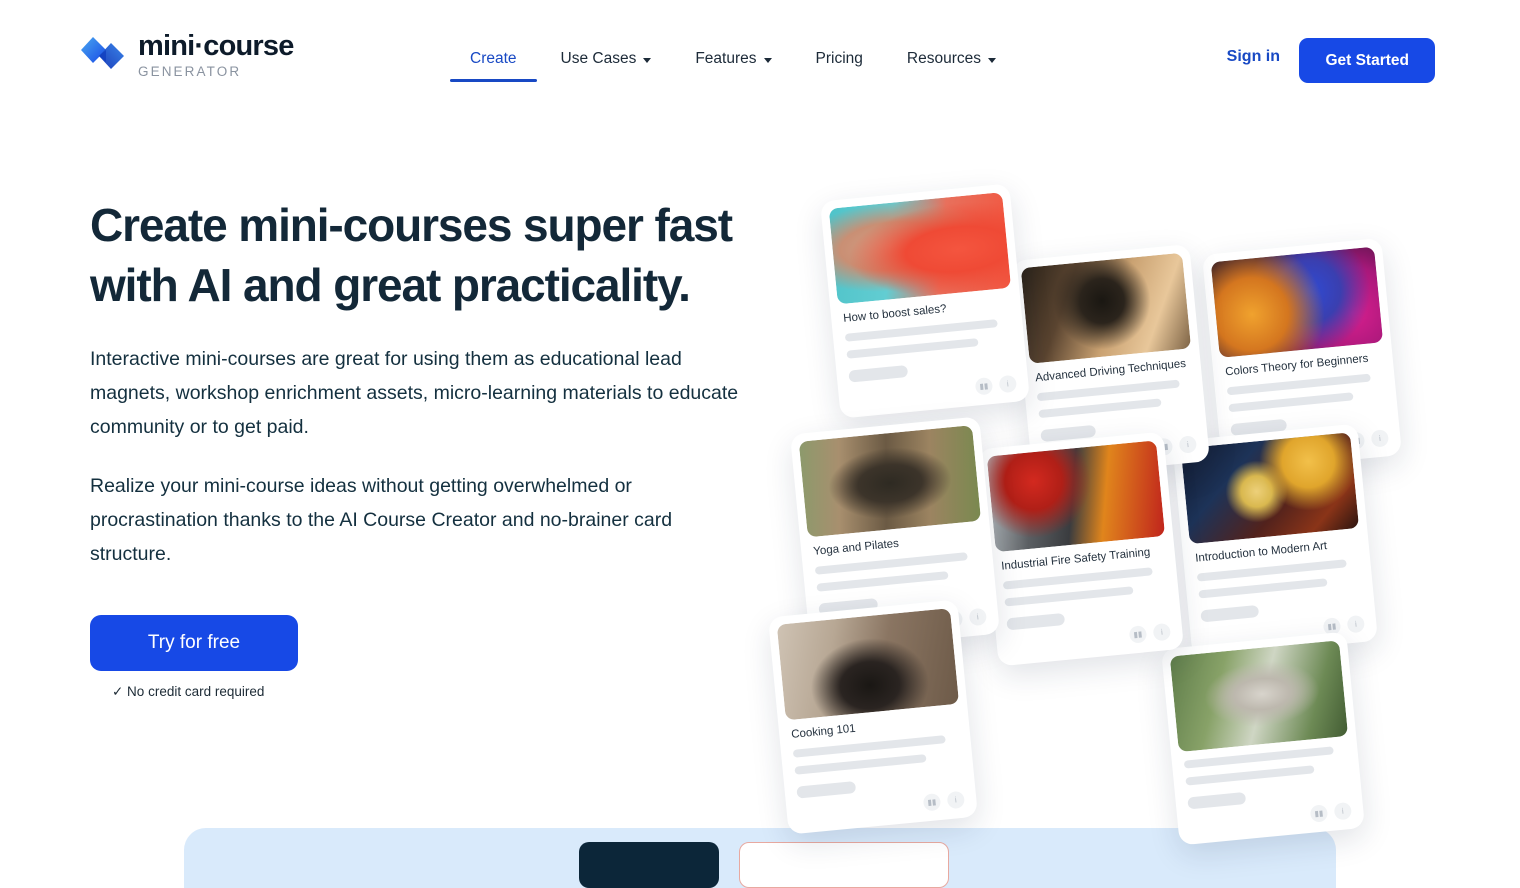 The width and height of the screenshot is (1520, 888). I want to click on bottom-section-panel, so click(760, 858).